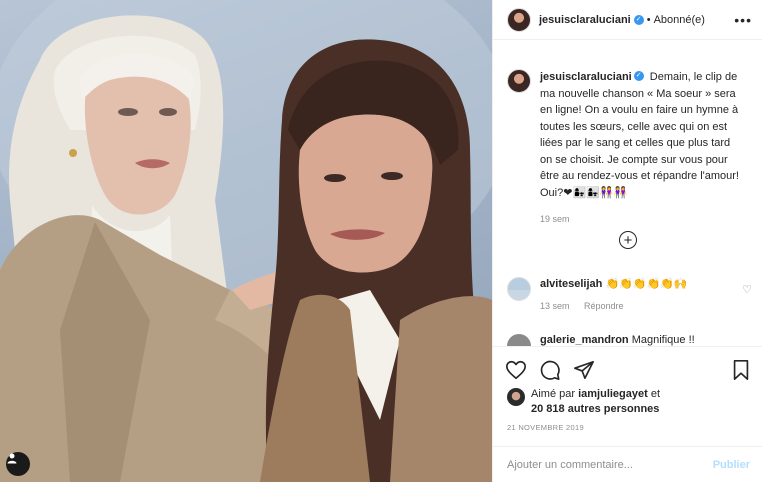 This screenshot has height=482, width=762. Describe the element at coordinates (747, 289) in the screenshot. I see `comment-like-heart-icon: ♡` at that location.